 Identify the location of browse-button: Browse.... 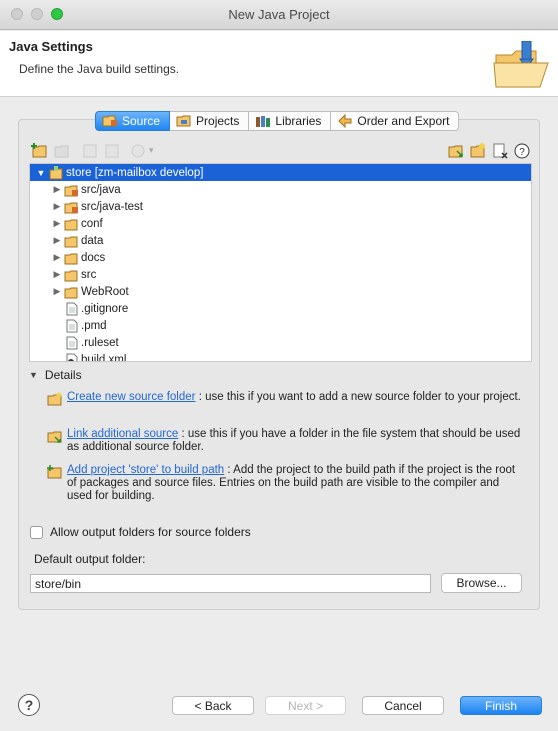
(481, 583).